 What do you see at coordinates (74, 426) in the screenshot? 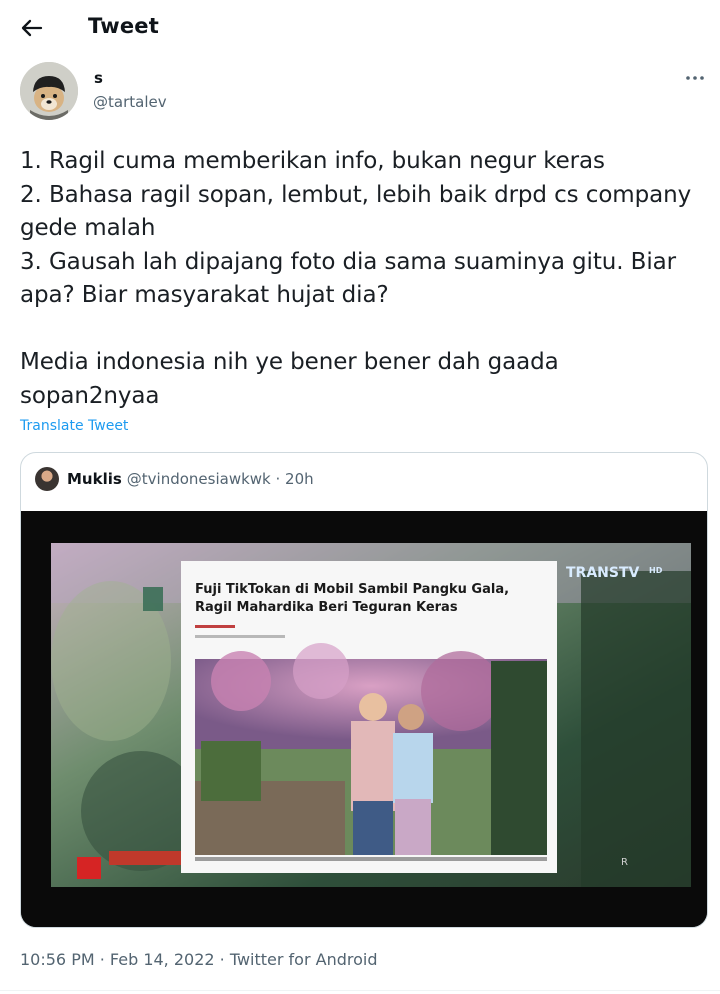
I see `translate-tweet-link: Translate Tweet` at bounding box center [74, 426].